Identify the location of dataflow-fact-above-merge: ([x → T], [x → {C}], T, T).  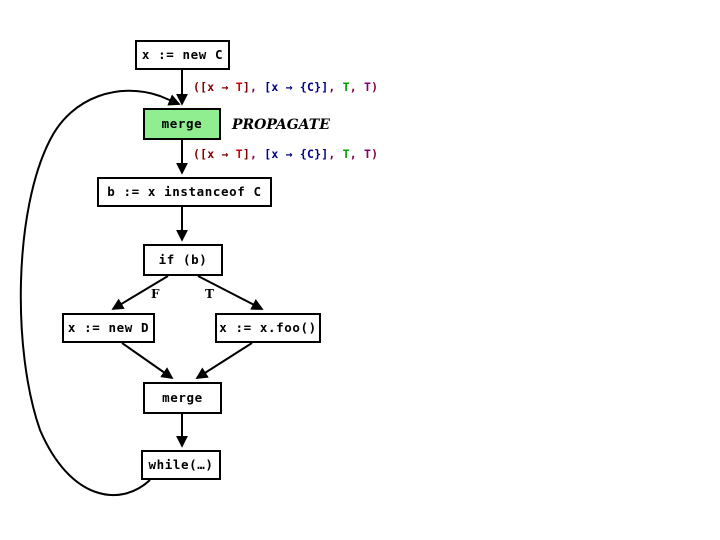
(286, 87).